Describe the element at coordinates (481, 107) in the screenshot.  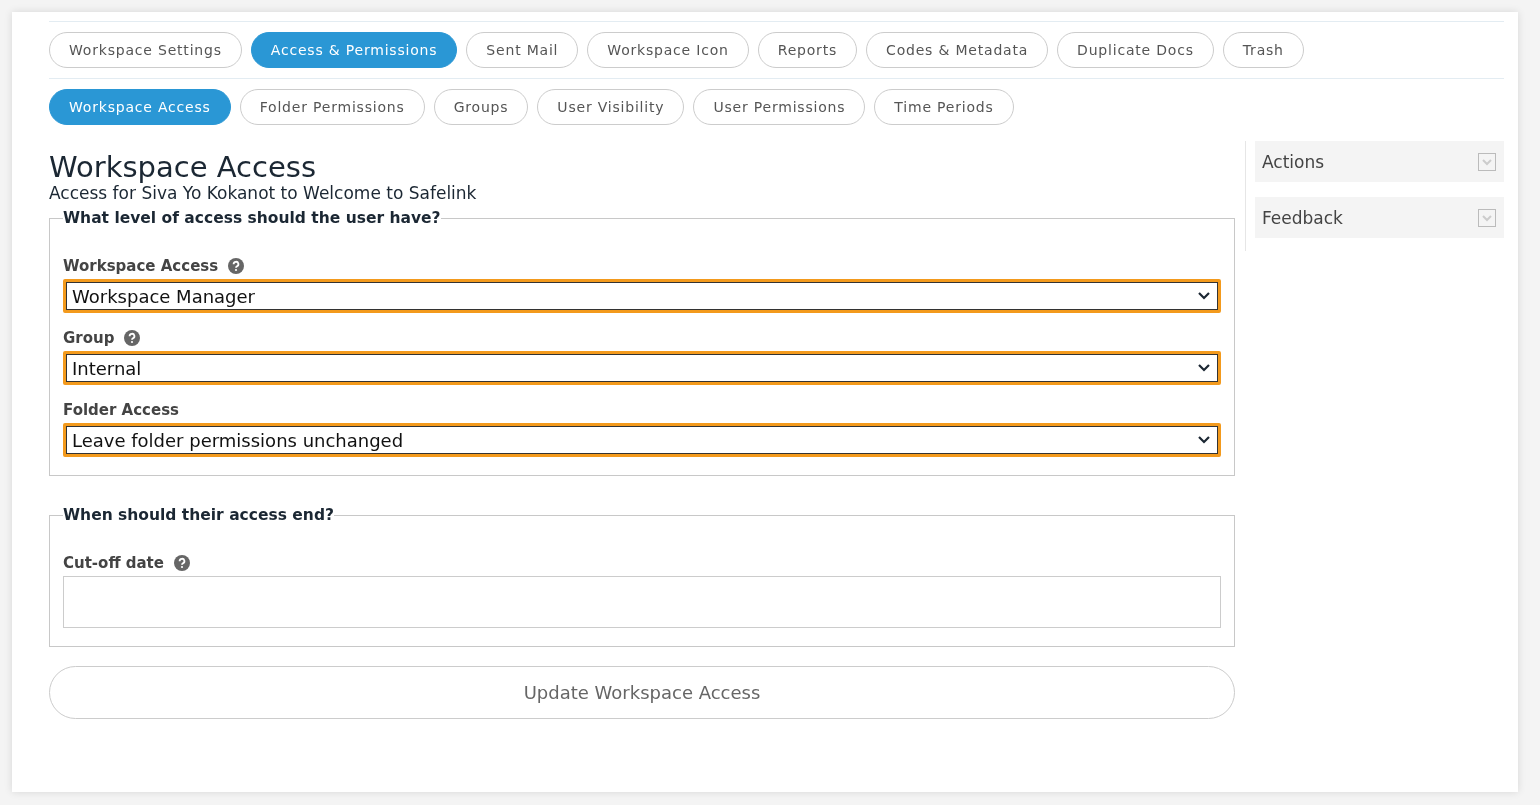
I see `sub-tab: Groups` at that location.